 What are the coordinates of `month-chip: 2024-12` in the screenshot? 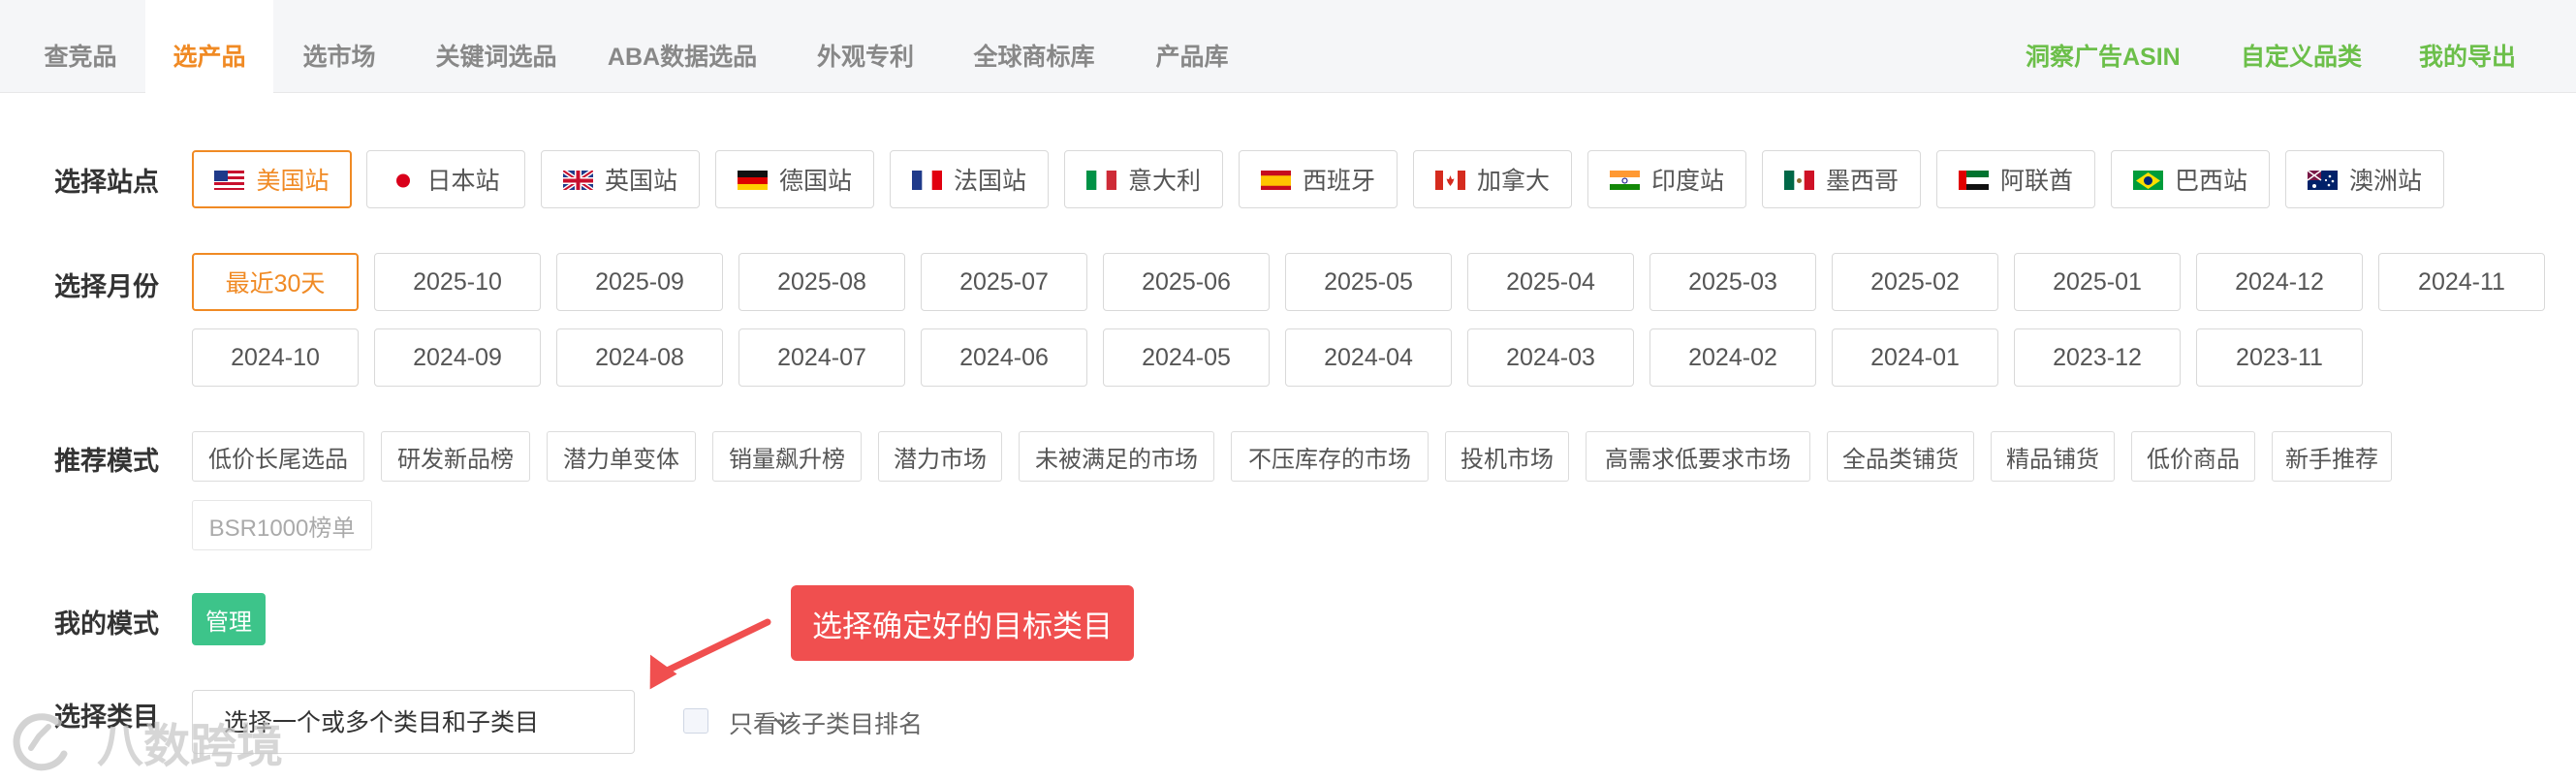 It's located at (2279, 282).